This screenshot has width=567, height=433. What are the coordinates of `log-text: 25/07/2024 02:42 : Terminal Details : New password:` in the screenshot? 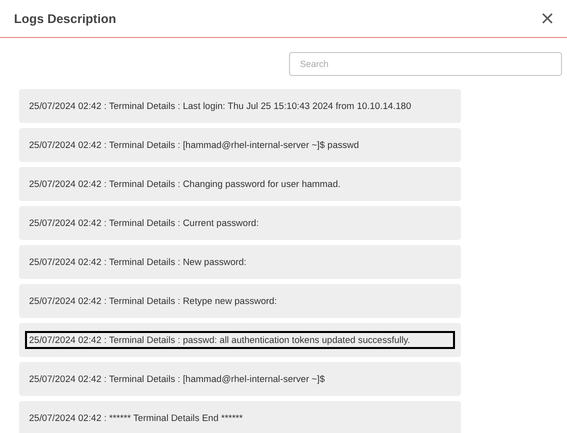 It's located at (138, 262).